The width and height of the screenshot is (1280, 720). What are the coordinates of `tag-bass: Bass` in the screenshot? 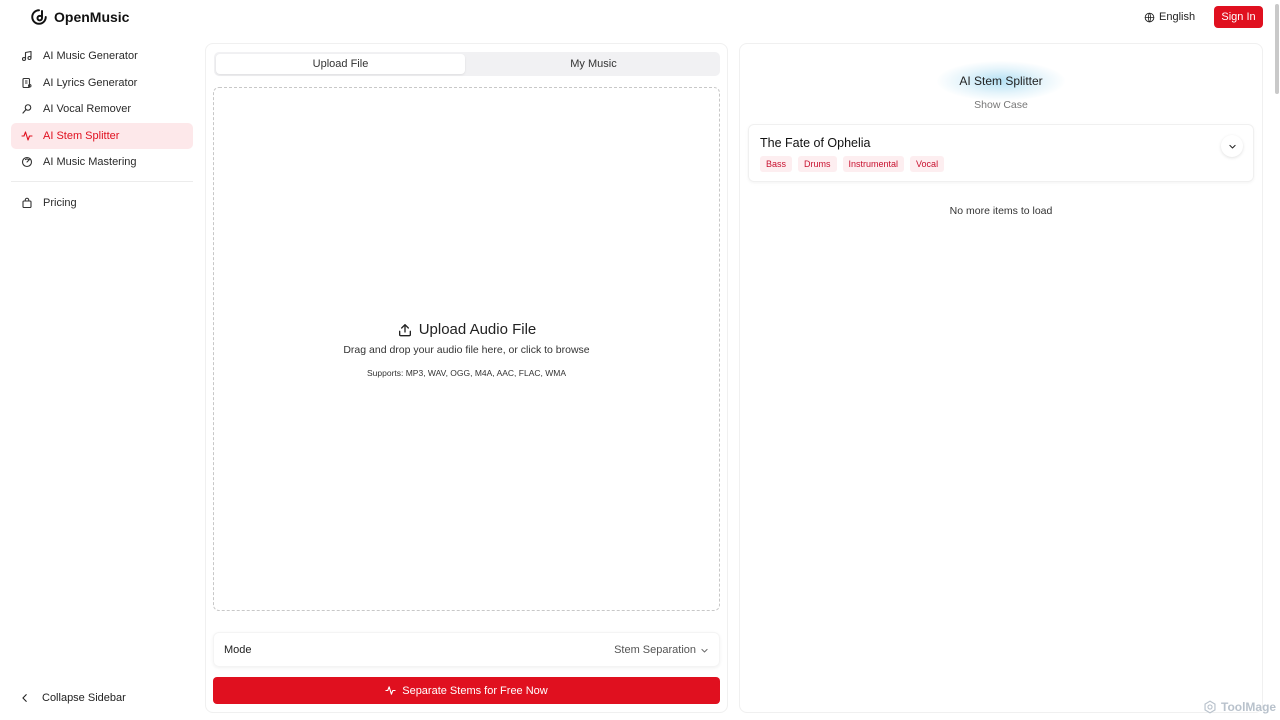 It's located at (776, 164).